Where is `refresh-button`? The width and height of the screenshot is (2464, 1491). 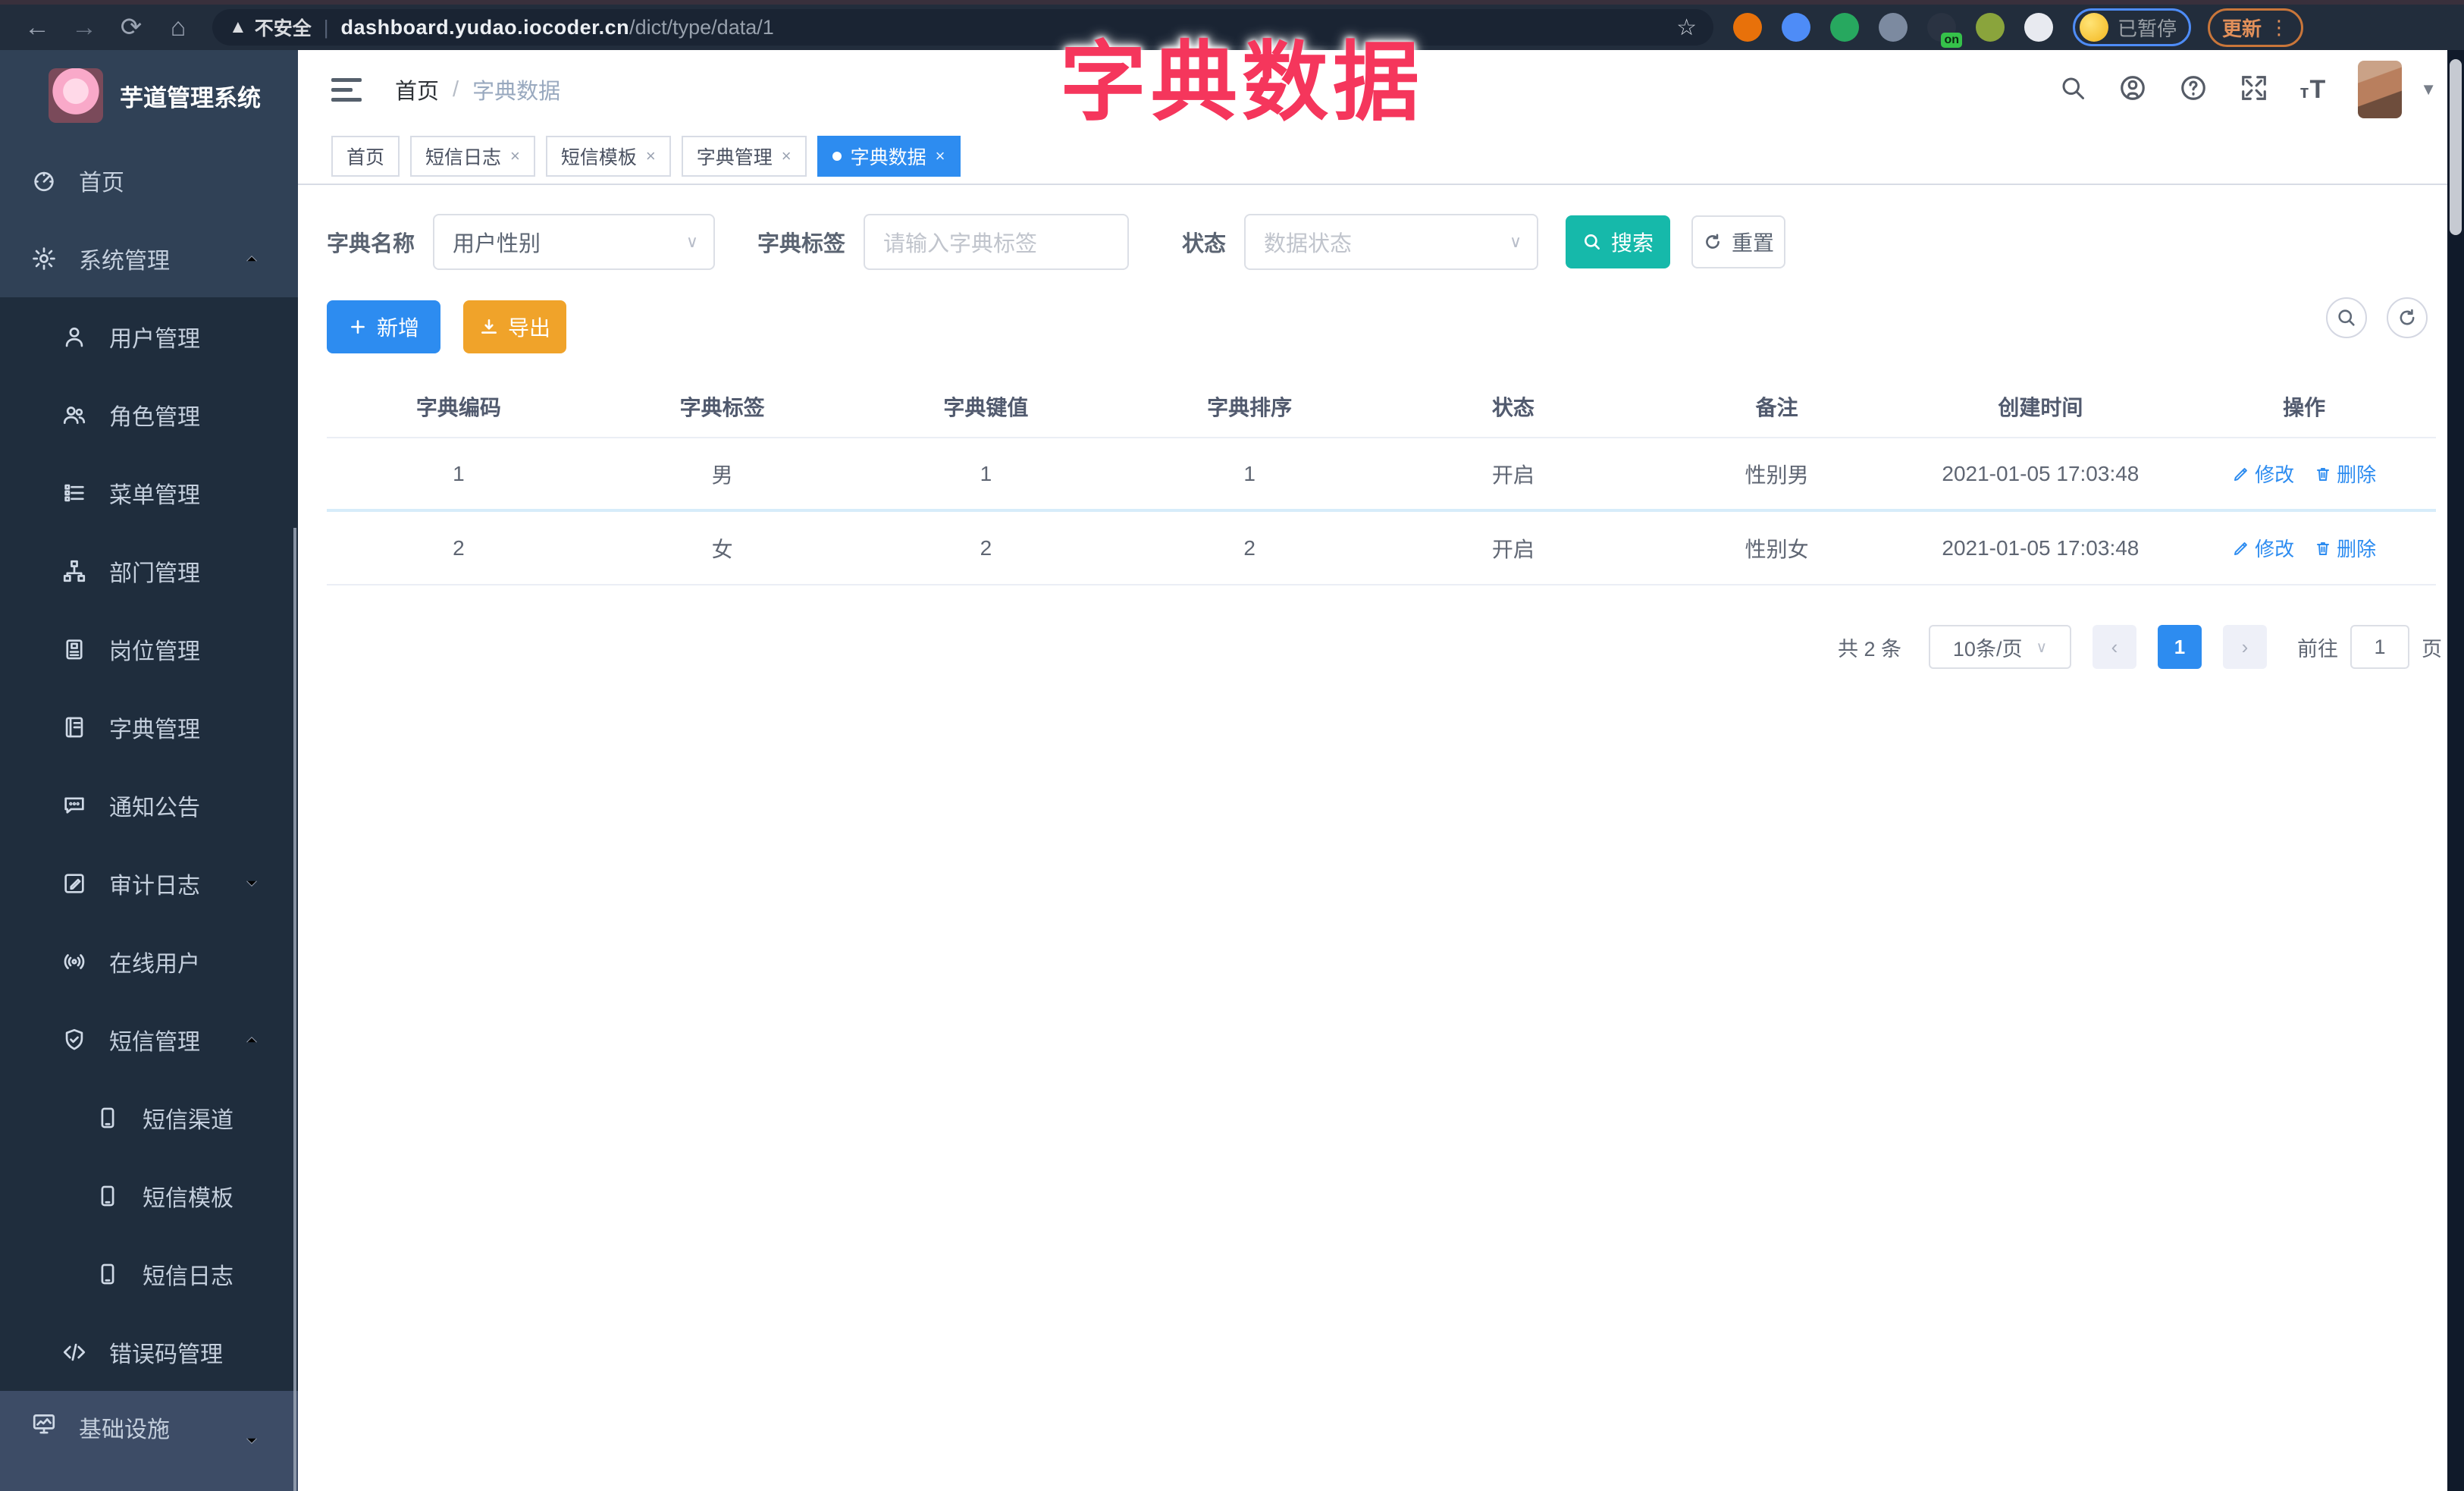 refresh-button is located at coordinates (2407, 317).